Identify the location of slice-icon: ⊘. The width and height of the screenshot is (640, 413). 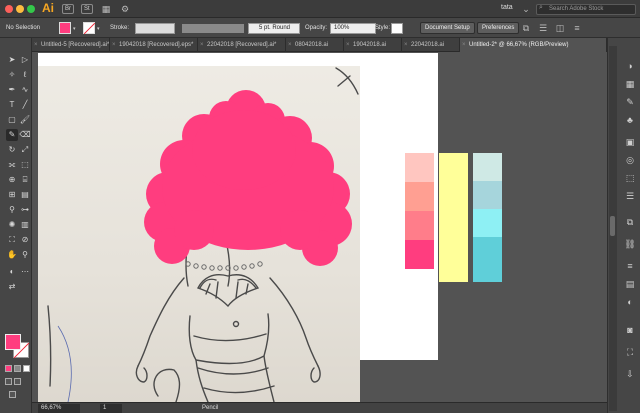
(25, 240).